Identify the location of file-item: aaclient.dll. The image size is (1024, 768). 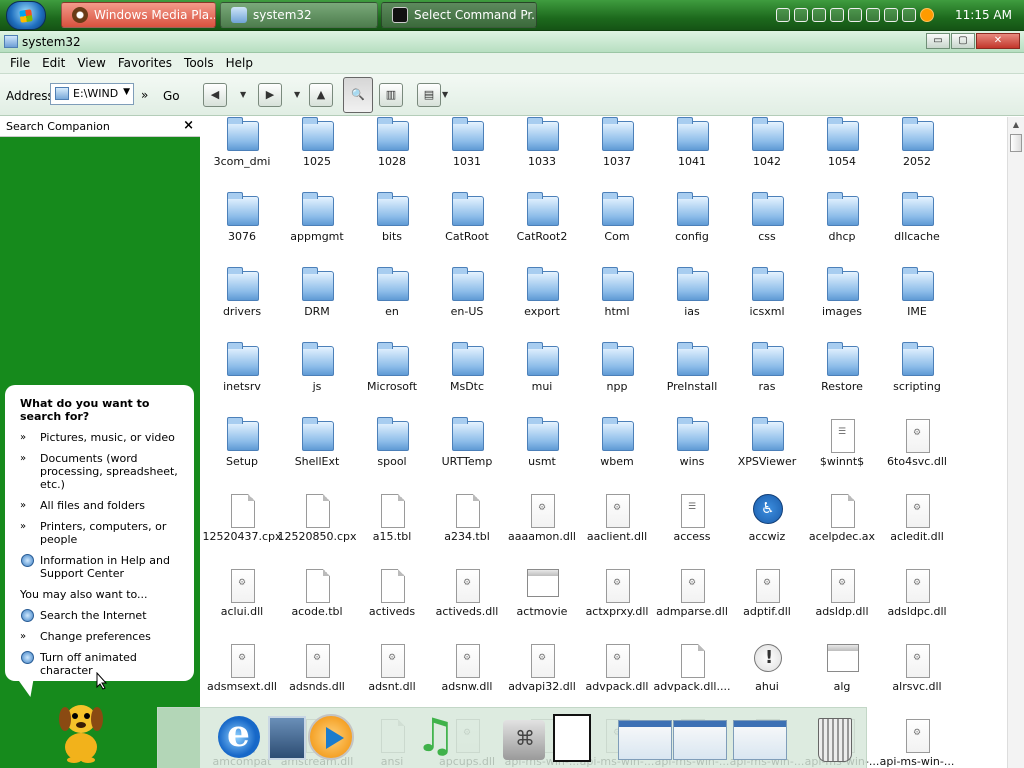
(617, 531).